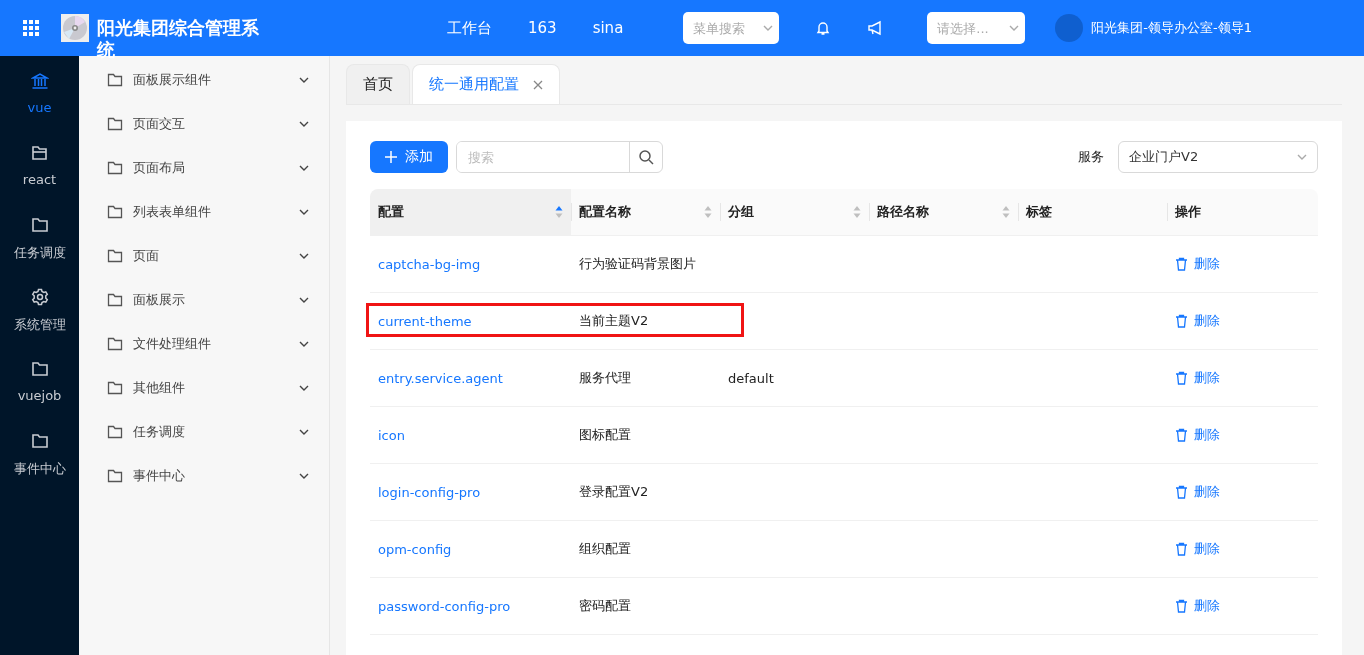 This screenshot has height=655, width=1364. Describe the element at coordinates (204, 300) in the screenshot. I see `menu-item: 面板展示` at that location.